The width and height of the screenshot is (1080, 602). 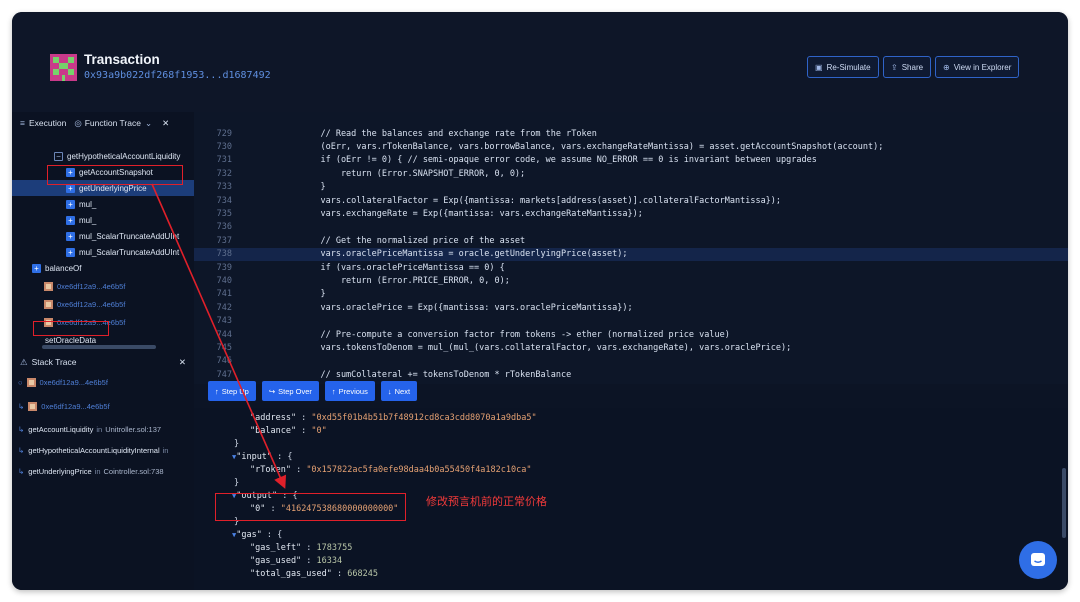 I want to click on code-text: return (Error.SNAPSHOT_ERROR, 0, 0);, so click(x=413, y=173).